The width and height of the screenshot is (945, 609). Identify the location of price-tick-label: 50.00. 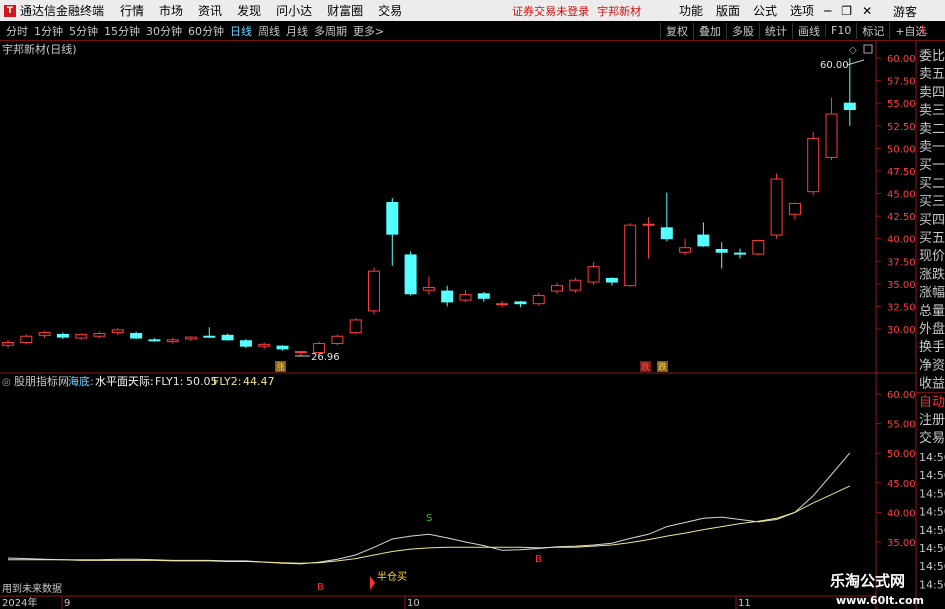
(901, 149).